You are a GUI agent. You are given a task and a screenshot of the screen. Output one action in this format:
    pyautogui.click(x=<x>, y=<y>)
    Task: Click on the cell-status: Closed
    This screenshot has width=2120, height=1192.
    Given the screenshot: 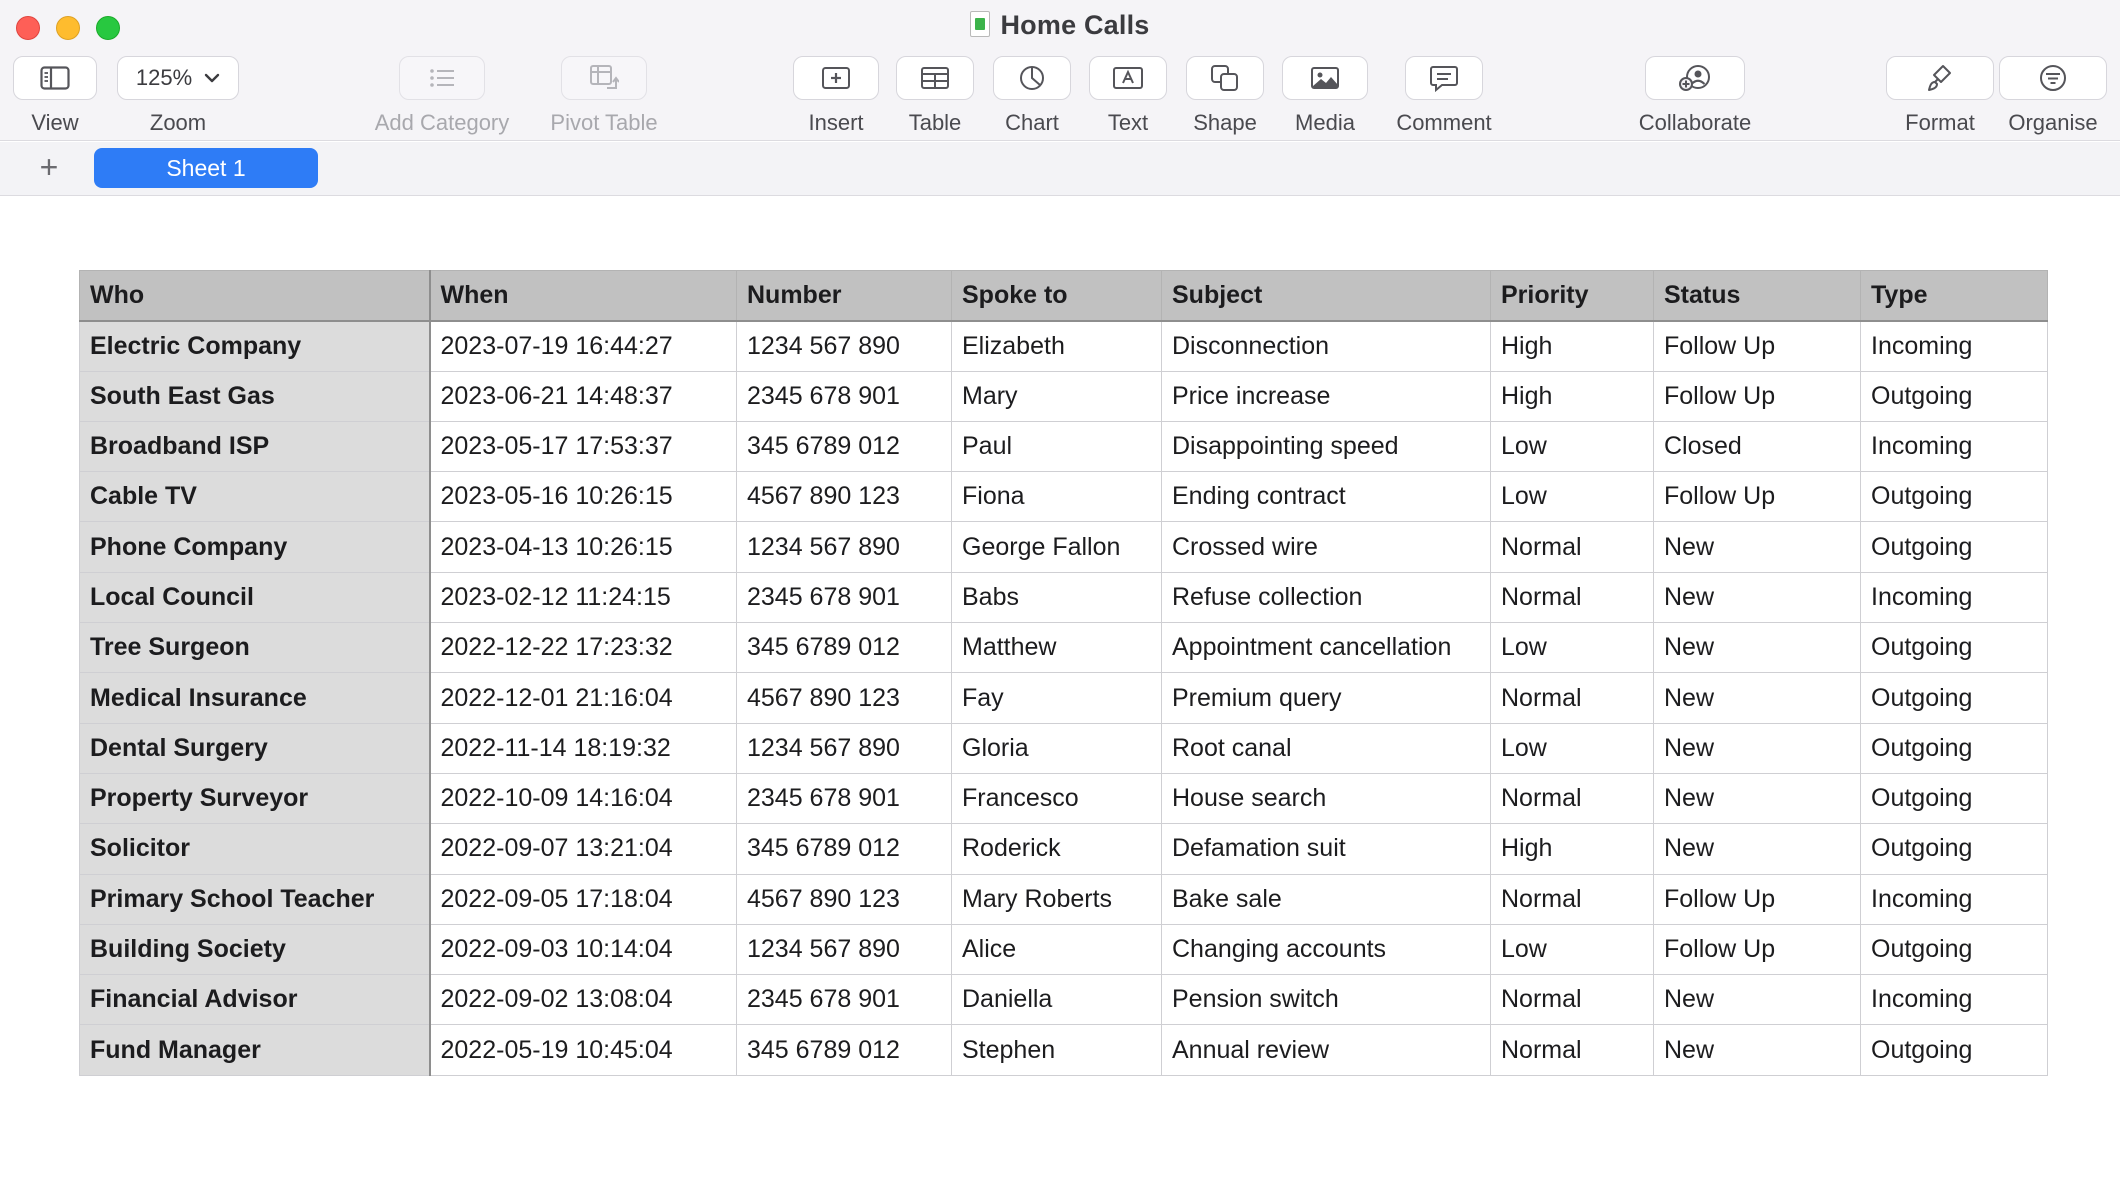 What is the action you would take?
    pyautogui.click(x=1757, y=446)
    